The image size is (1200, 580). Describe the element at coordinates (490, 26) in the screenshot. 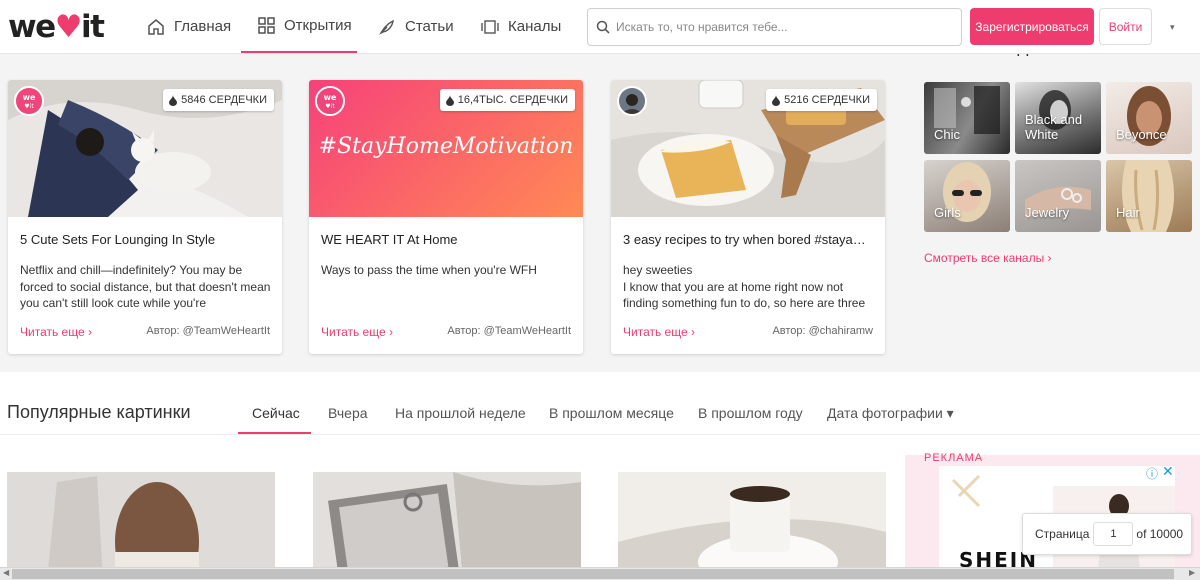

I see `channels-icon` at that location.